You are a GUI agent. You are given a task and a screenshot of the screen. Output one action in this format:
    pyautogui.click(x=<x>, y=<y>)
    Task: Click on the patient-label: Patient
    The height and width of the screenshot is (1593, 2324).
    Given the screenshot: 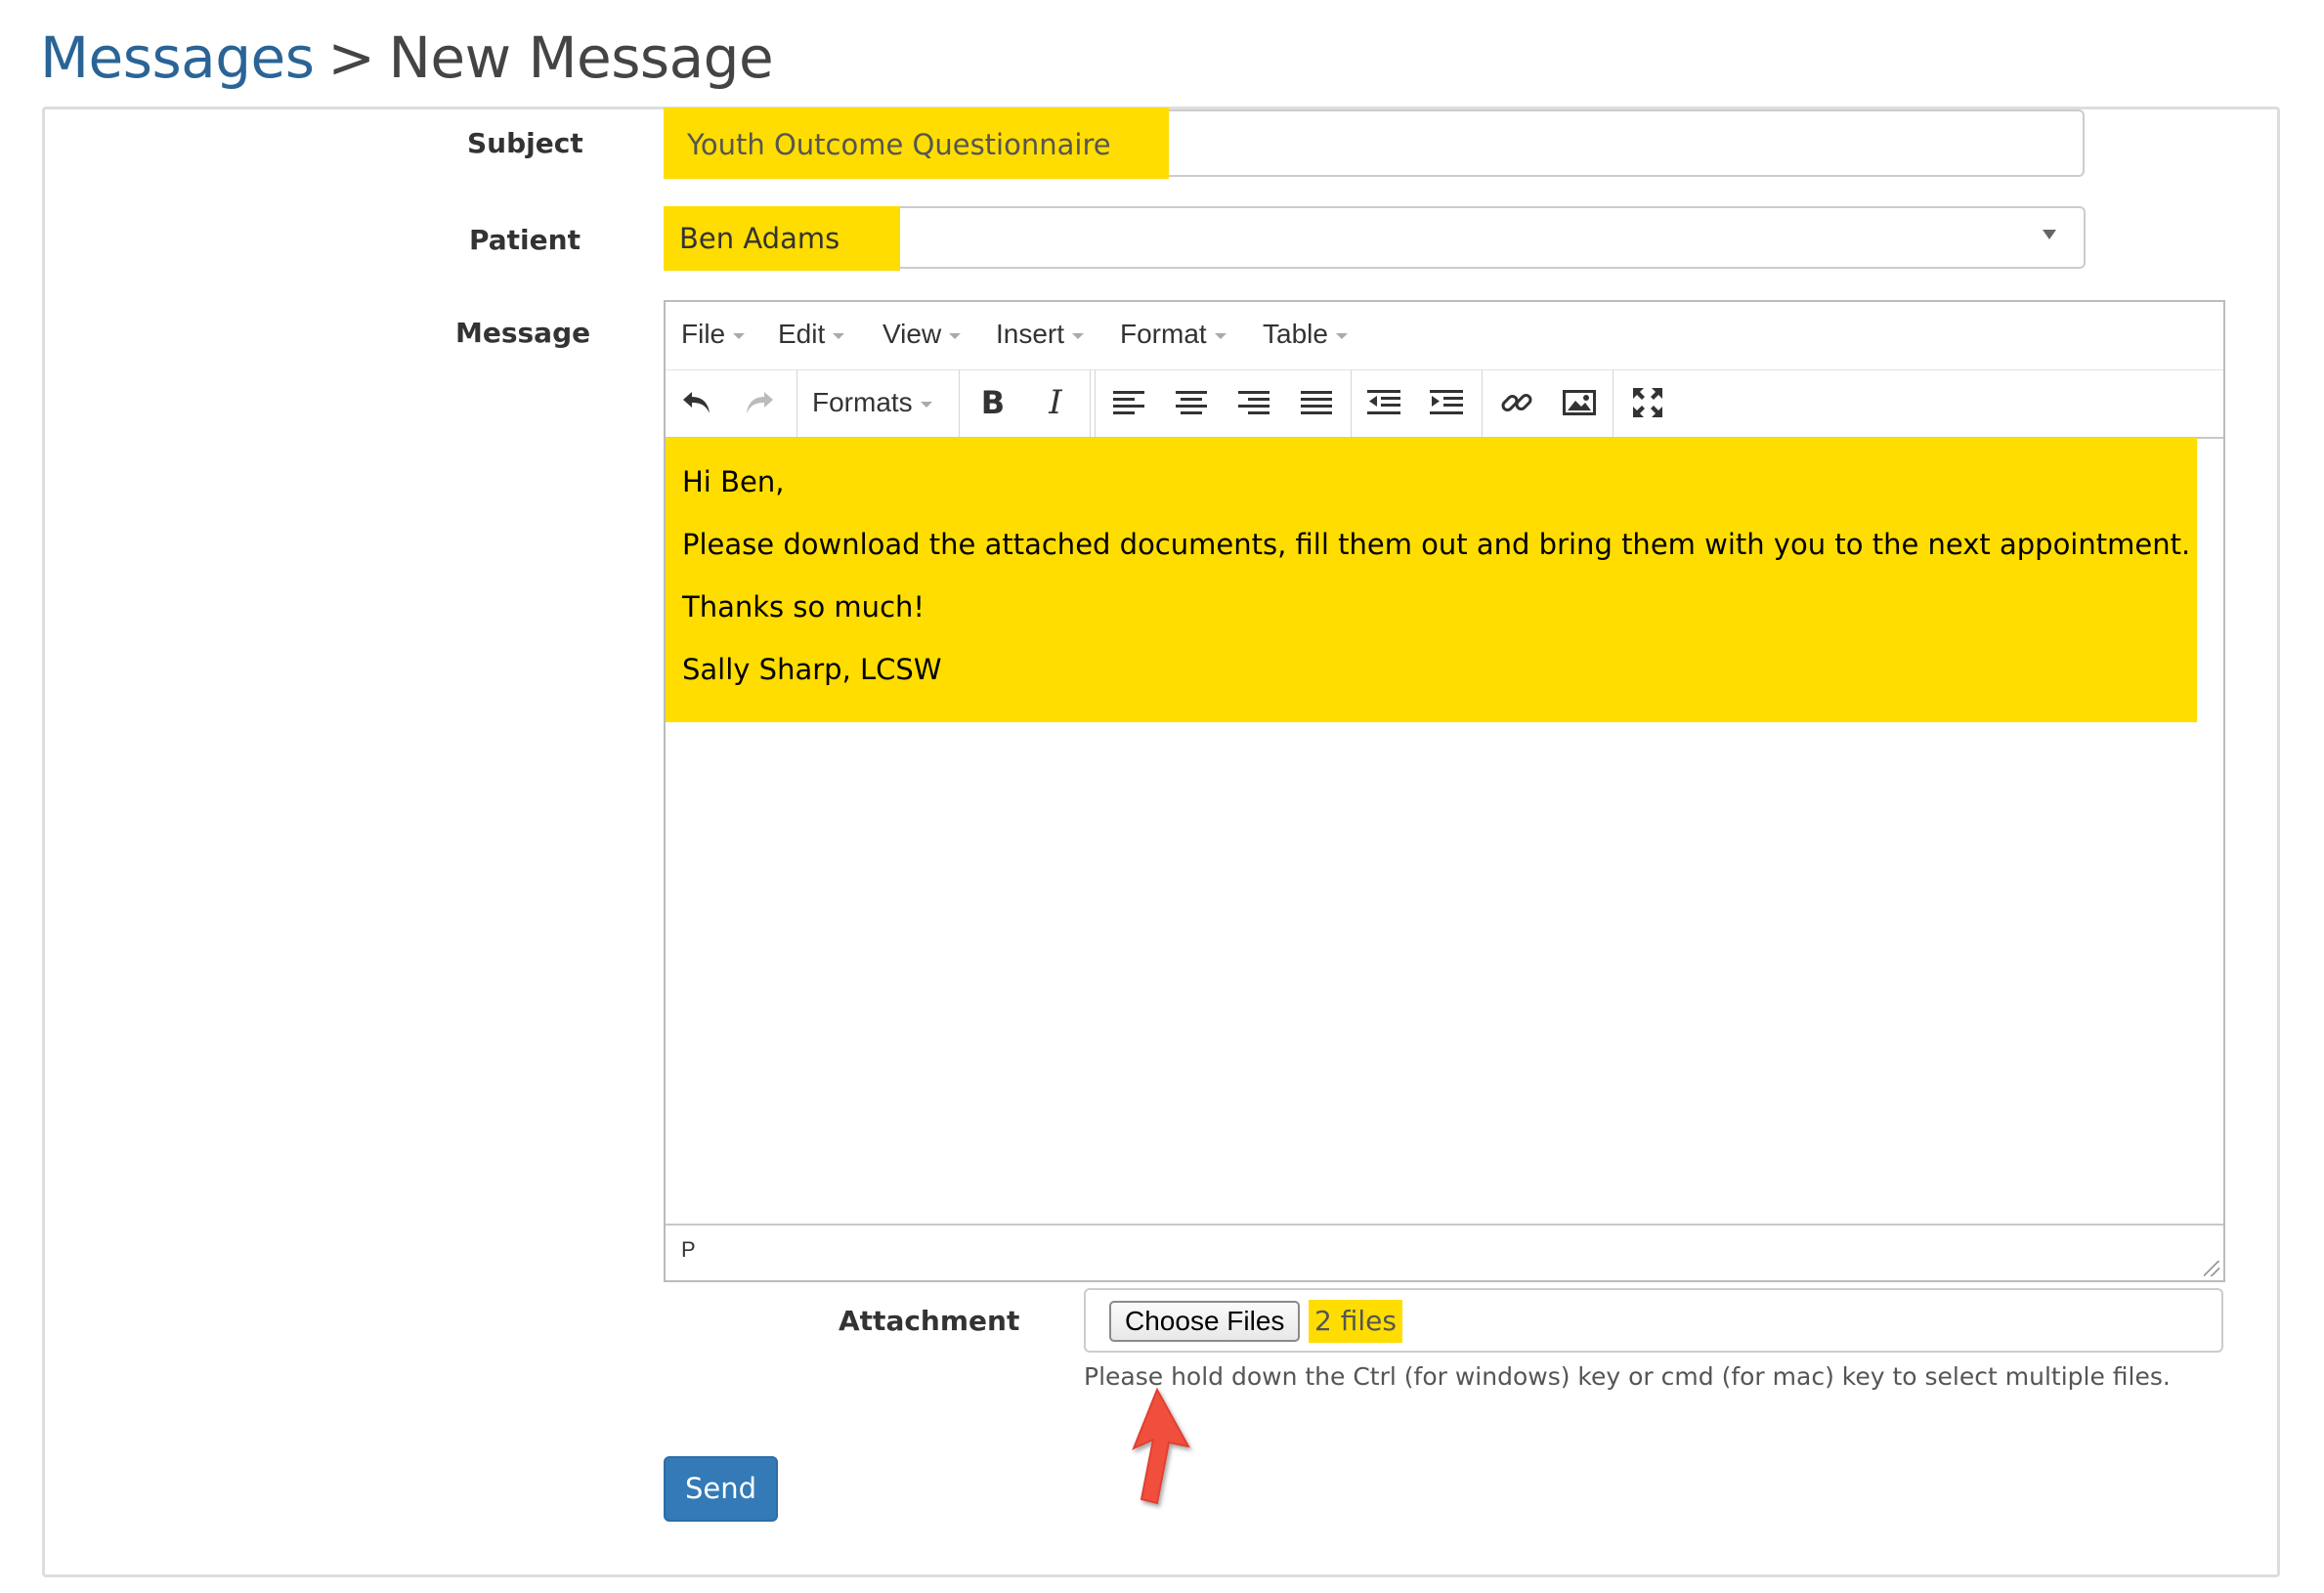 What is the action you would take?
    pyautogui.click(x=525, y=240)
    